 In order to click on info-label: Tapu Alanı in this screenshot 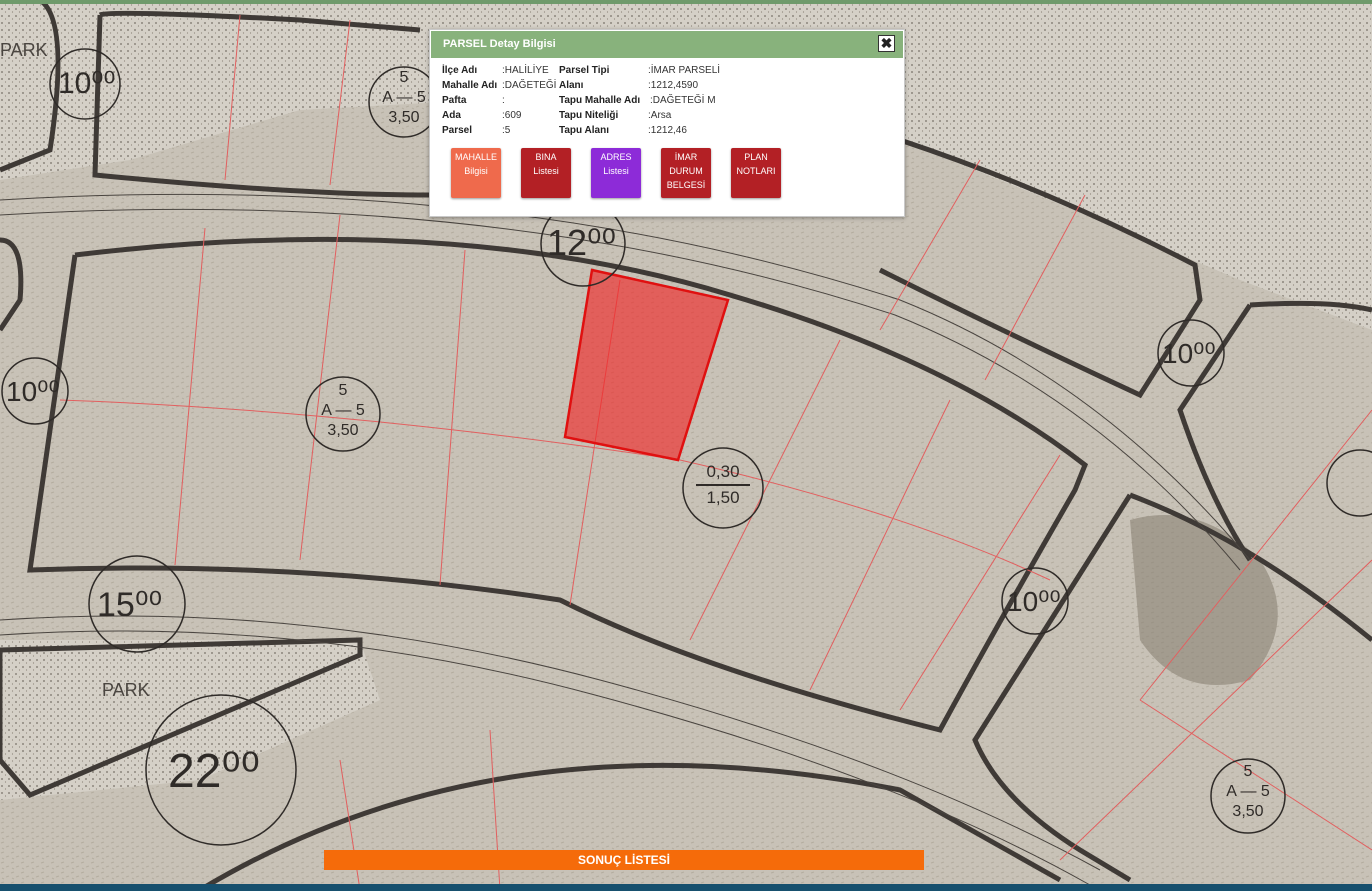, I will do `click(584, 130)`.